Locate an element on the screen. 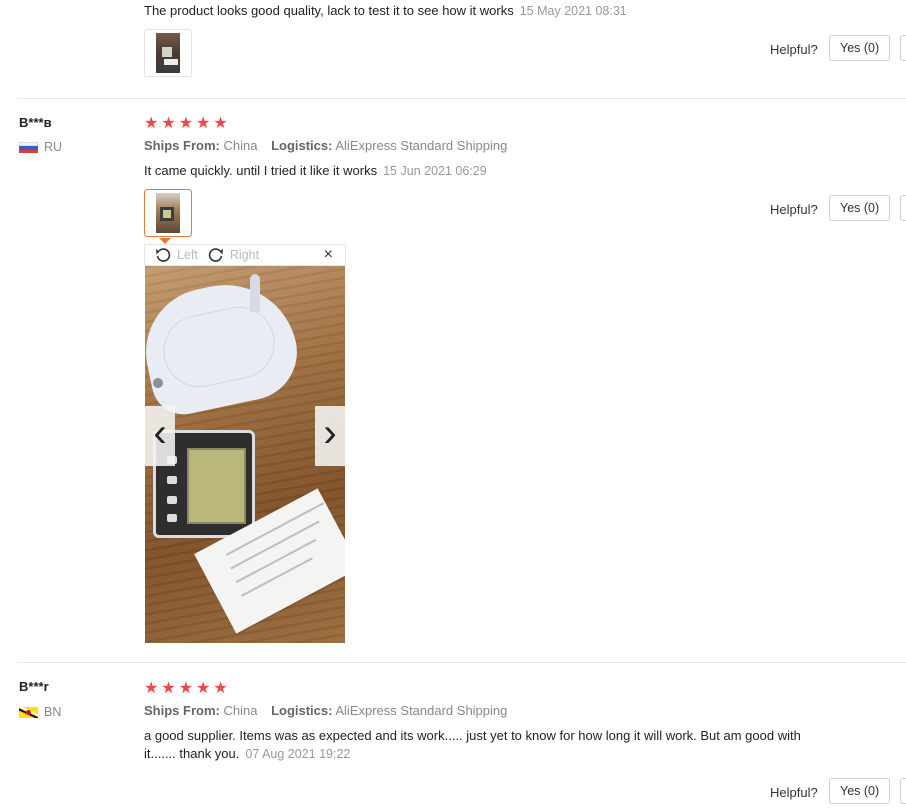 This screenshot has height=812, width=906. country-code: RU is located at coordinates (53, 147).